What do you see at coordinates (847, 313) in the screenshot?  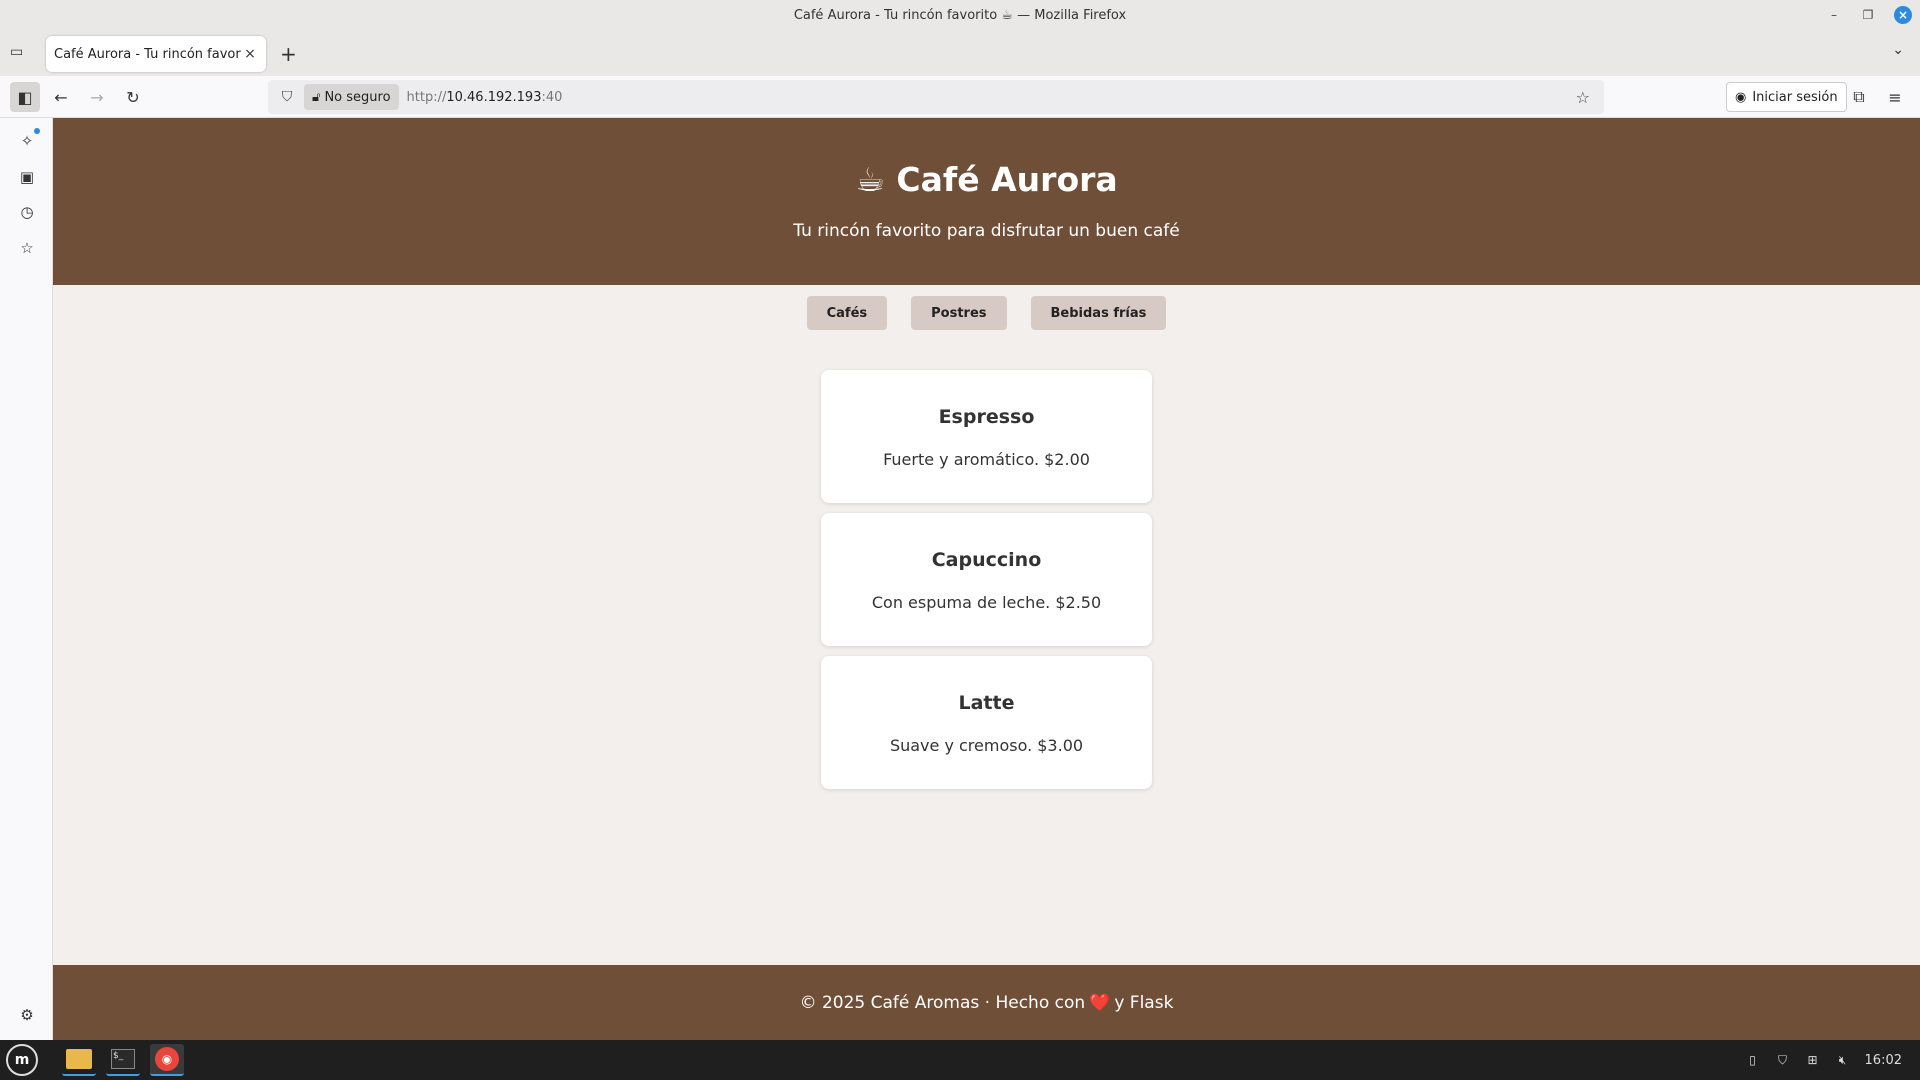 I see `category-cafes-button: Cafés` at bounding box center [847, 313].